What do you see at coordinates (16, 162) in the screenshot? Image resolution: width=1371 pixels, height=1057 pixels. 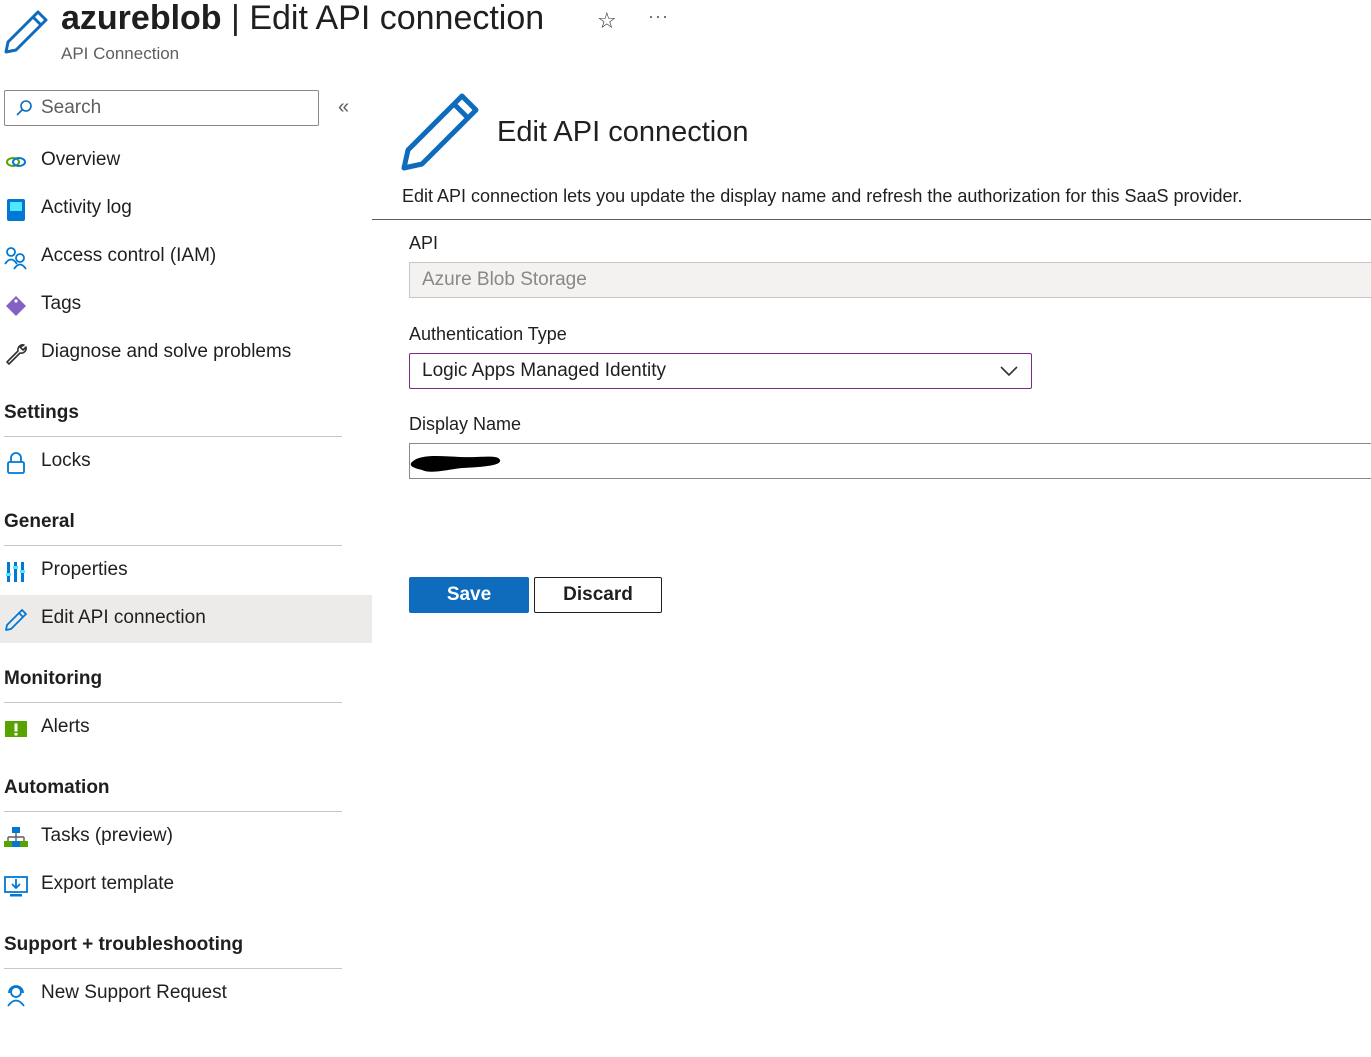 I see `overview-icon` at bounding box center [16, 162].